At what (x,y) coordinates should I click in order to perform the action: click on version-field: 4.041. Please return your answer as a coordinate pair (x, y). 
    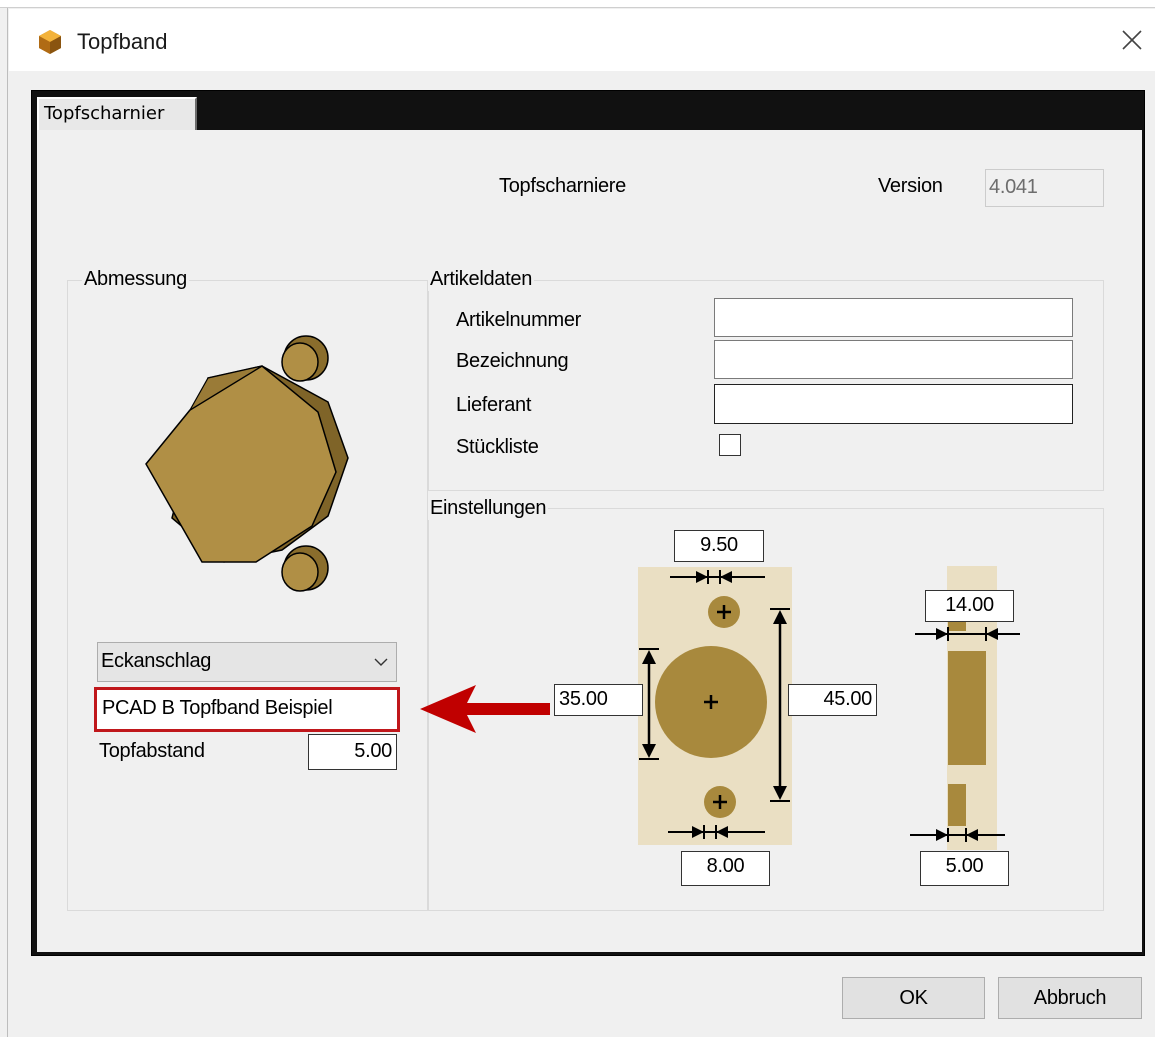
    Looking at the image, I should click on (1044, 188).